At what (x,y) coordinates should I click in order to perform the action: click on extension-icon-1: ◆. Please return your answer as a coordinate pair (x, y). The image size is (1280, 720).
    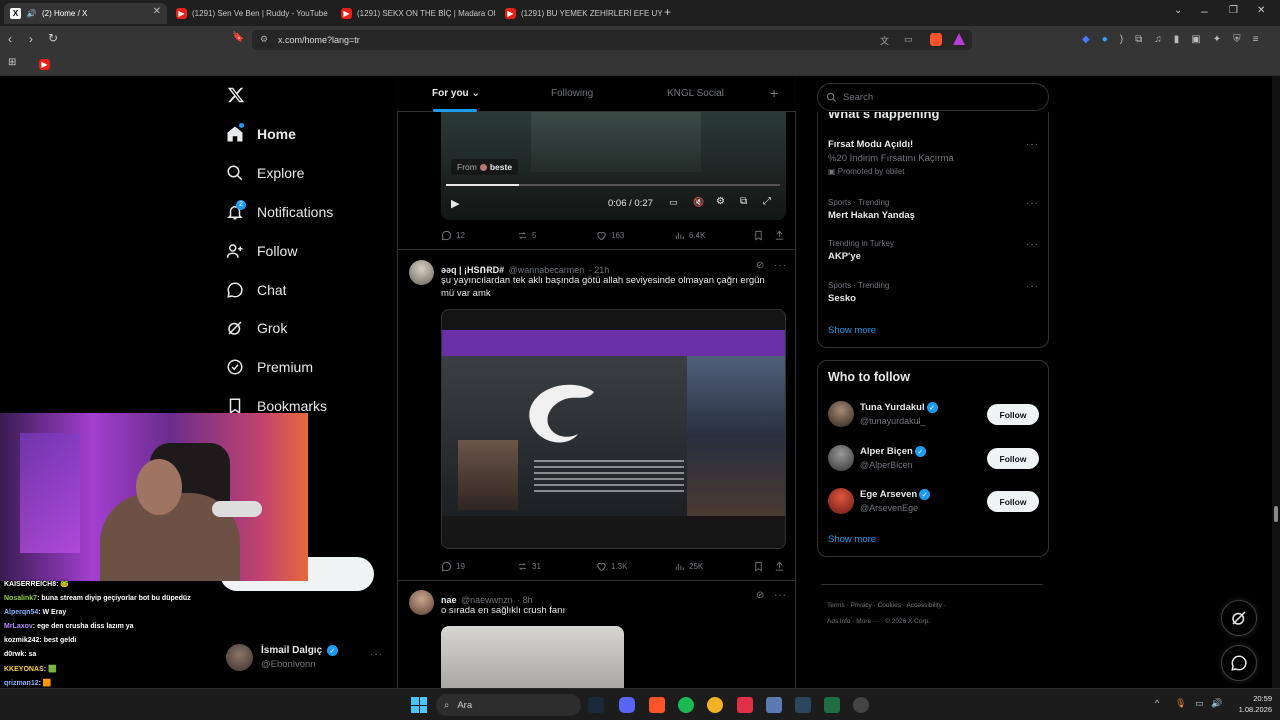
    Looking at the image, I should click on (1086, 41).